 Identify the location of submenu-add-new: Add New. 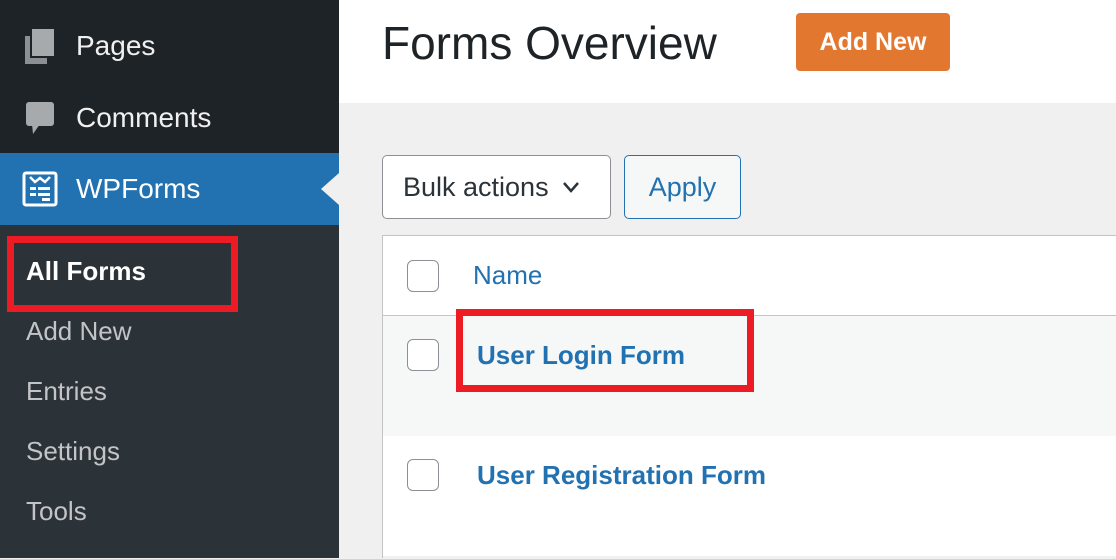
(79, 331).